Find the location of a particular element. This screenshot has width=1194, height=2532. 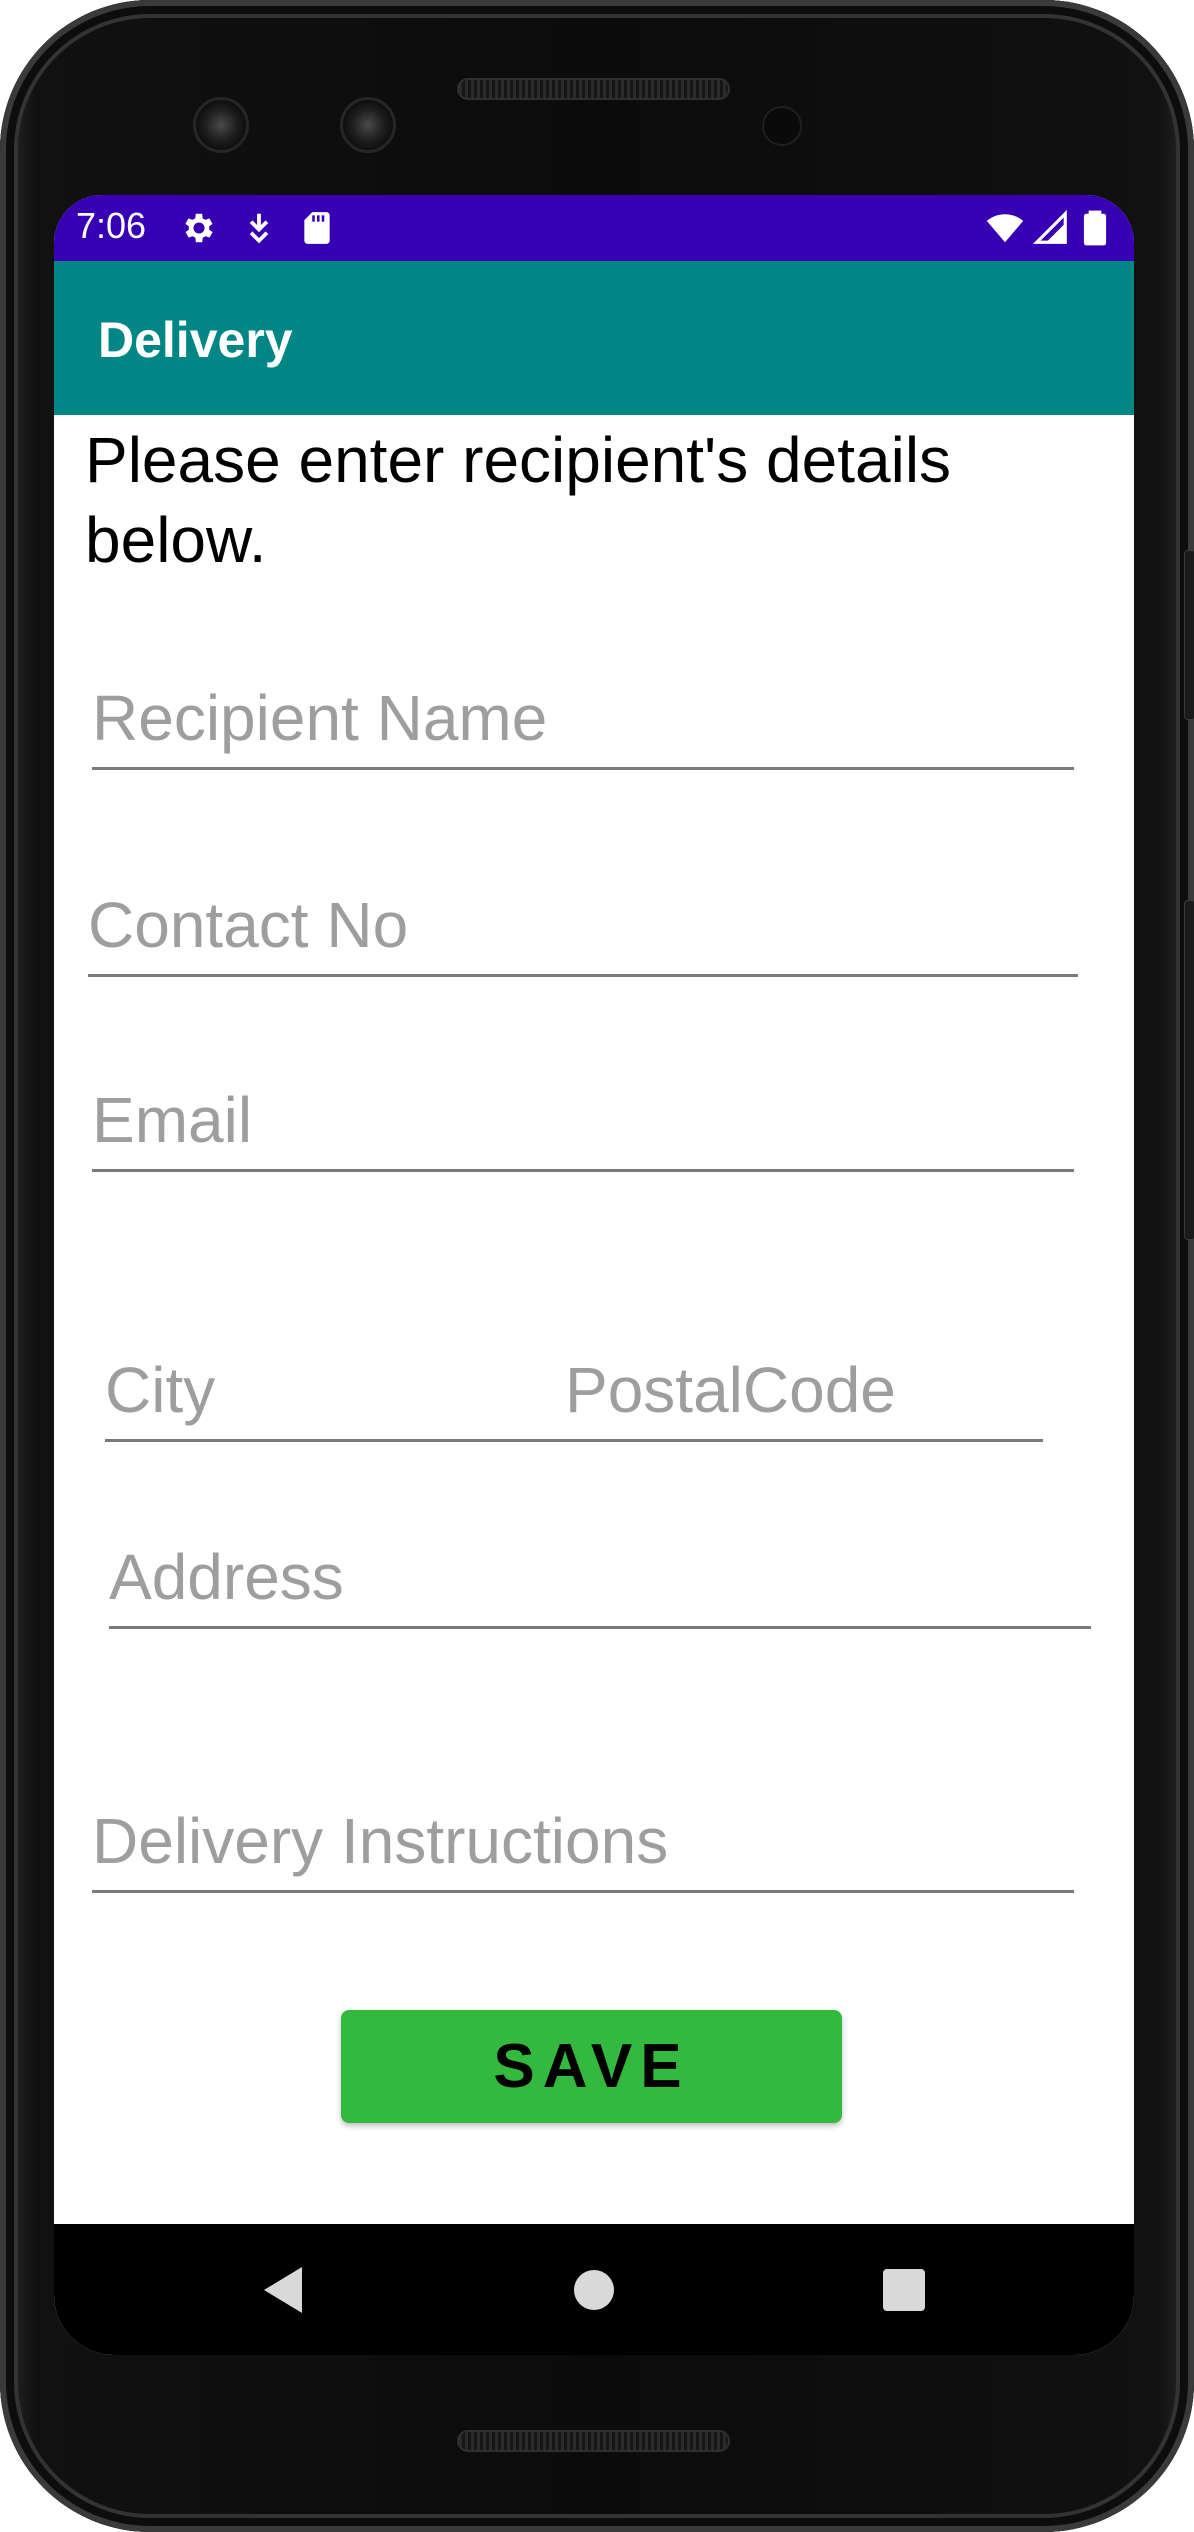

bottom-speaker is located at coordinates (593, 2441).